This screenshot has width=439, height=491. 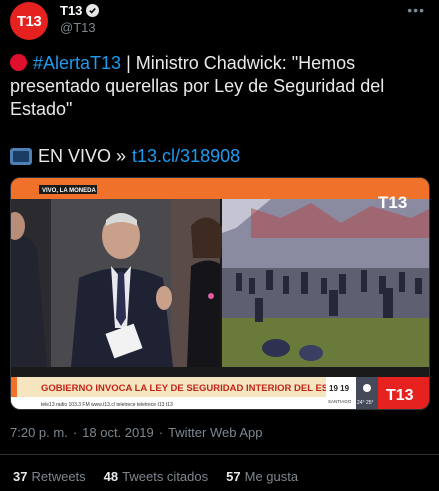 I want to click on live-line: EN VIVO » t13.cl/318908, so click(x=125, y=156).